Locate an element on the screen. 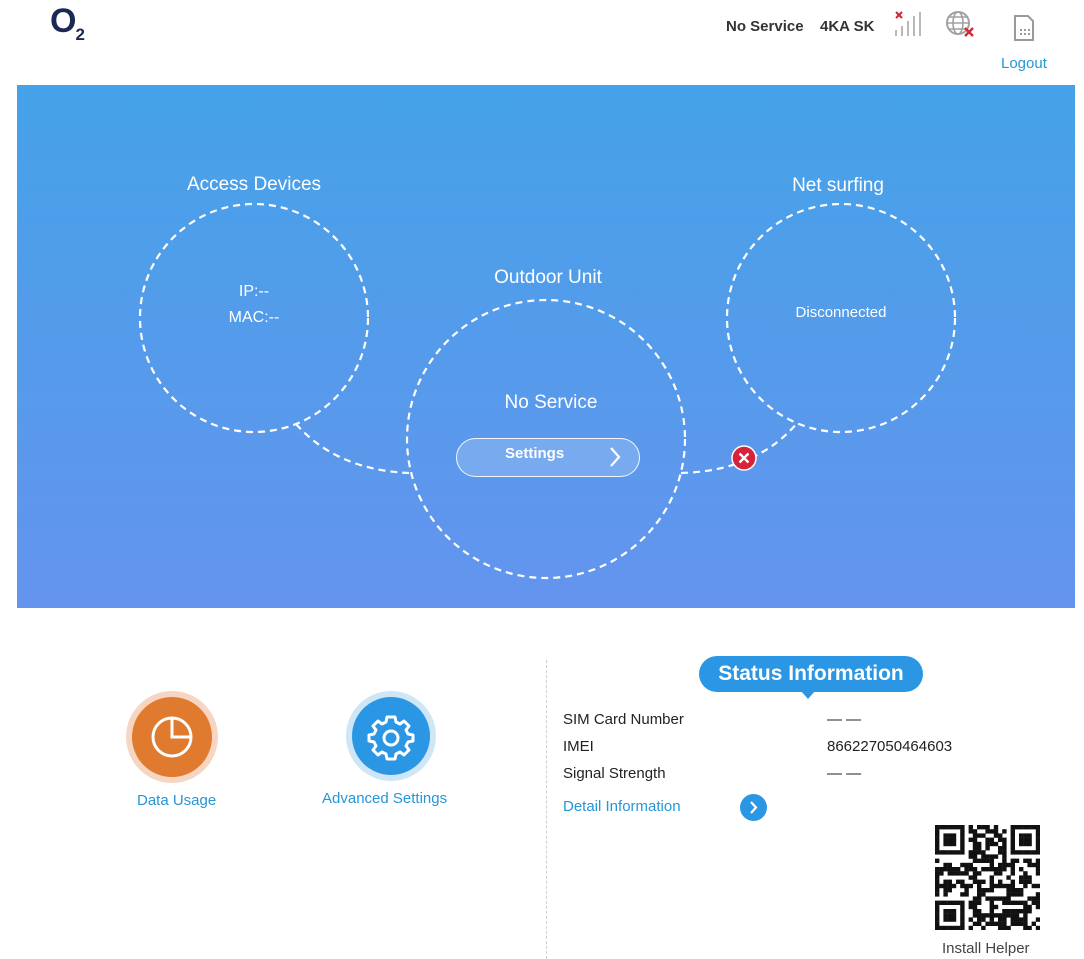  logo-letter: O is located at coordinates (63, 21).